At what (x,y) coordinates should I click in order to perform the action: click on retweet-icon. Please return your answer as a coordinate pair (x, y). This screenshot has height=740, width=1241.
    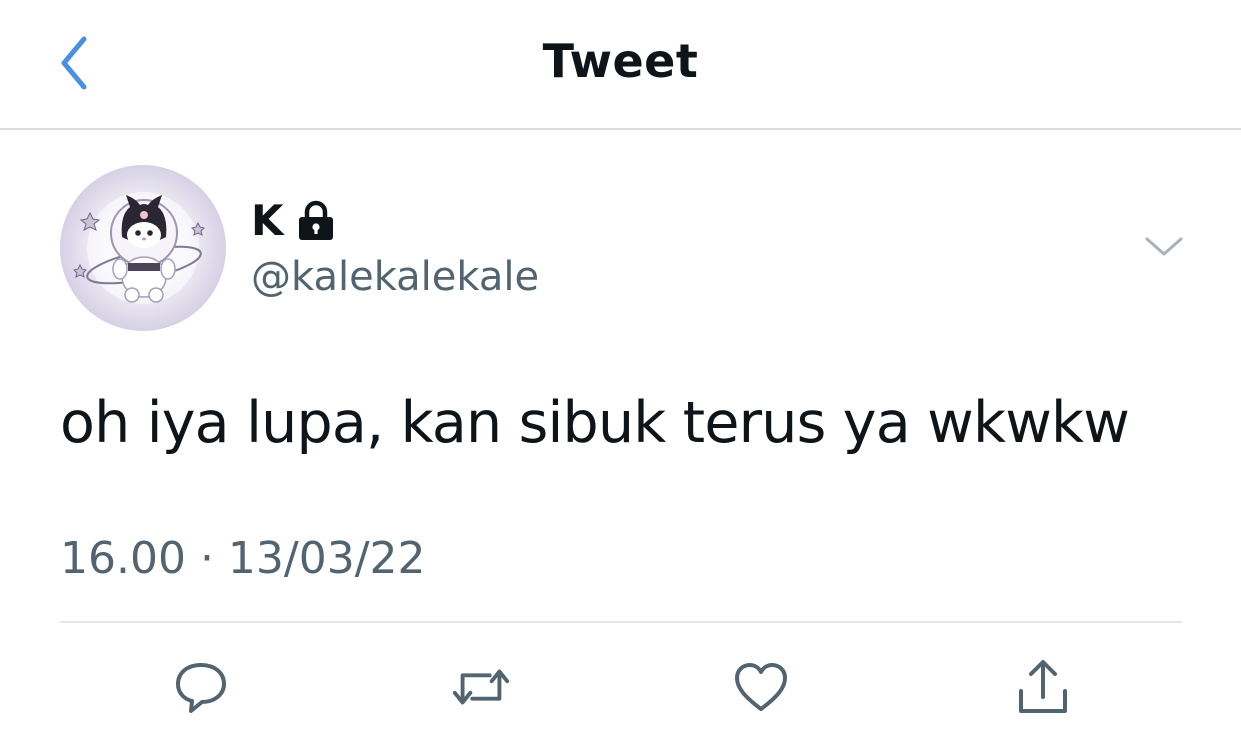
    Looking at the image, I should click on (481, 687).